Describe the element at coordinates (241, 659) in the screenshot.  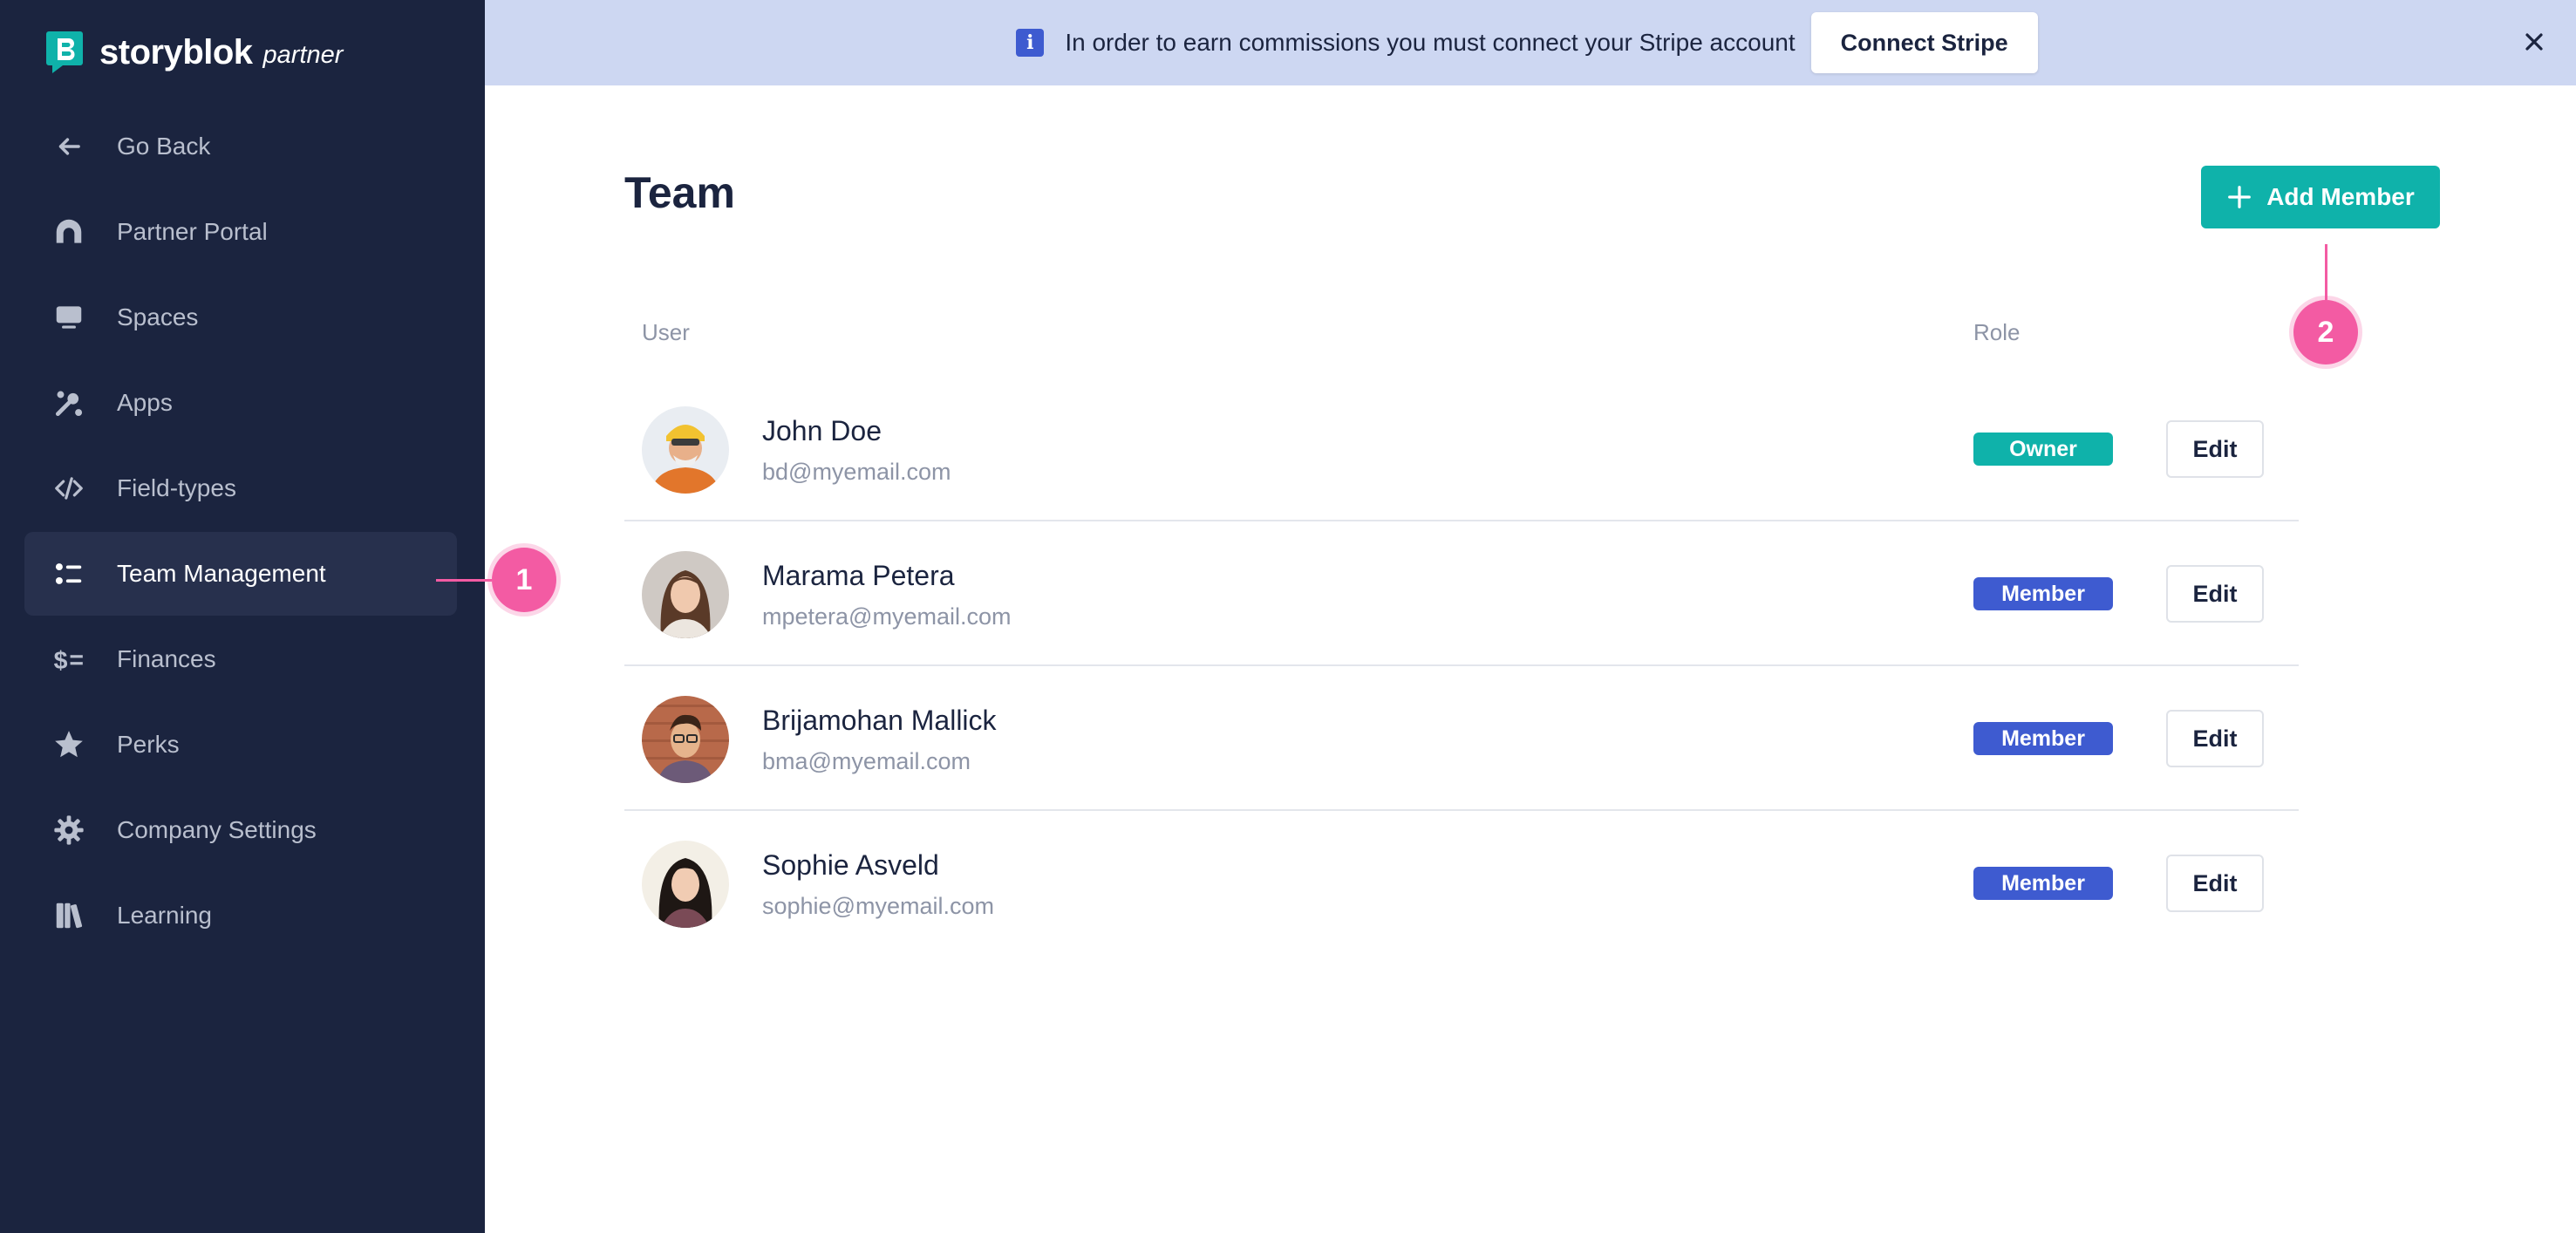
I see `sidebar-item-finances: $ Finances` at that location.